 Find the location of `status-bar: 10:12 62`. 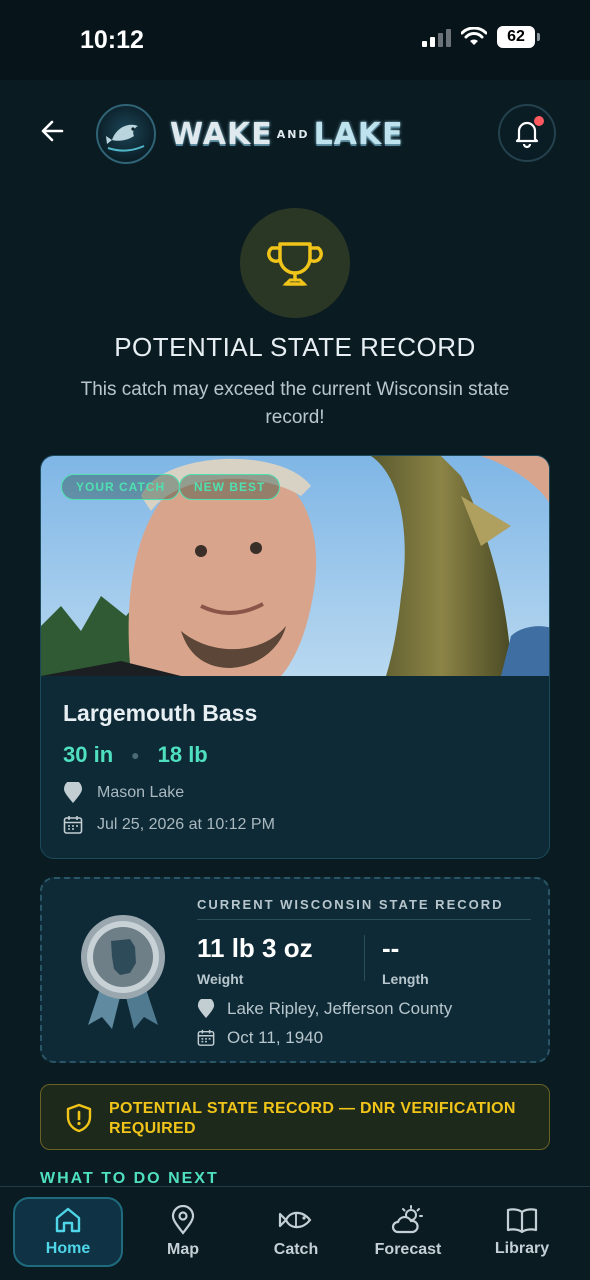

status-bar: 10:12 62 is located at coordinates (295, 40).